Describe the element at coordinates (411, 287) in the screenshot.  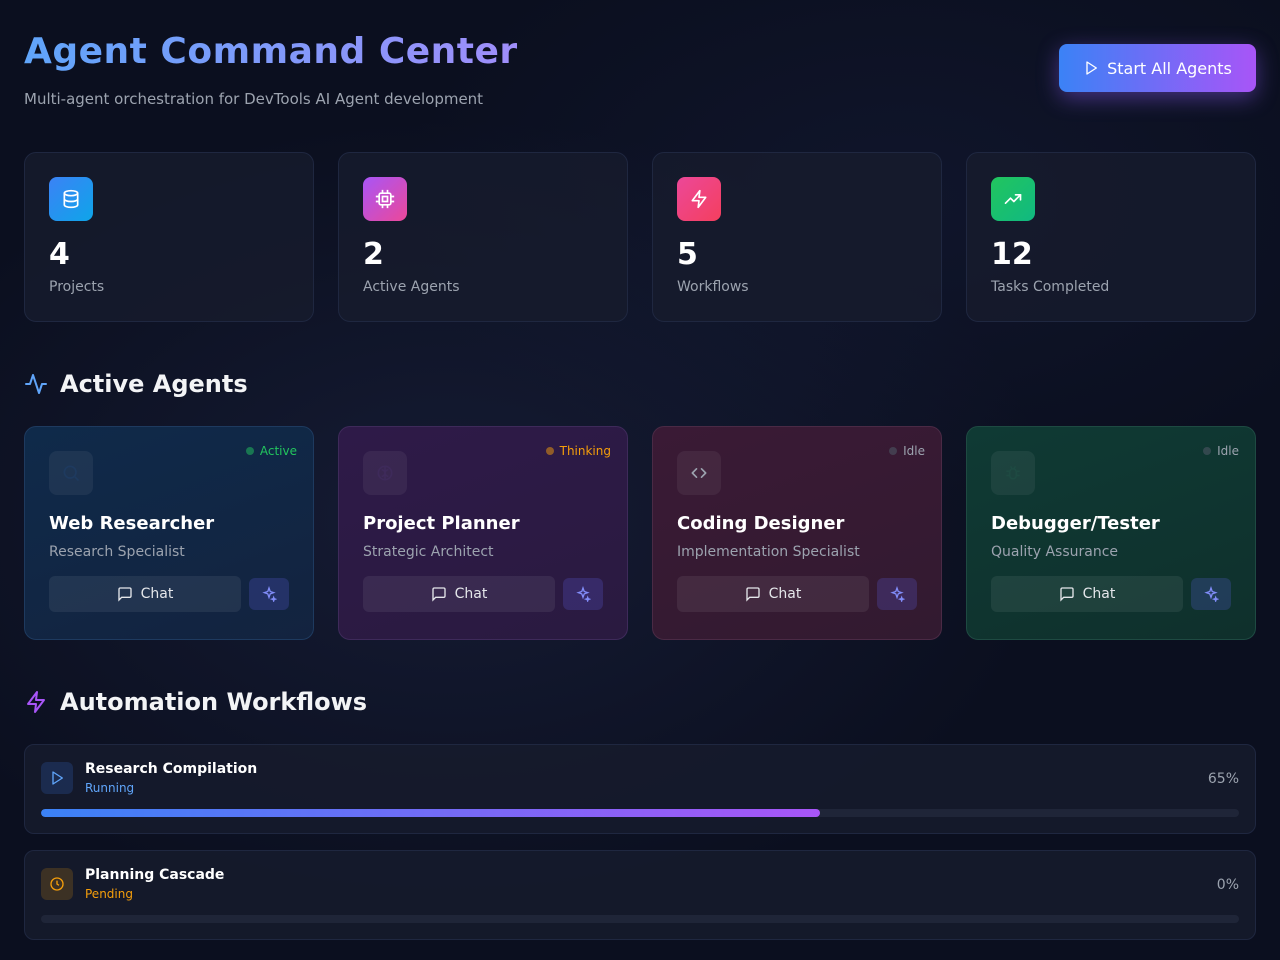
I see `stat-label: Active Agents` at that location.